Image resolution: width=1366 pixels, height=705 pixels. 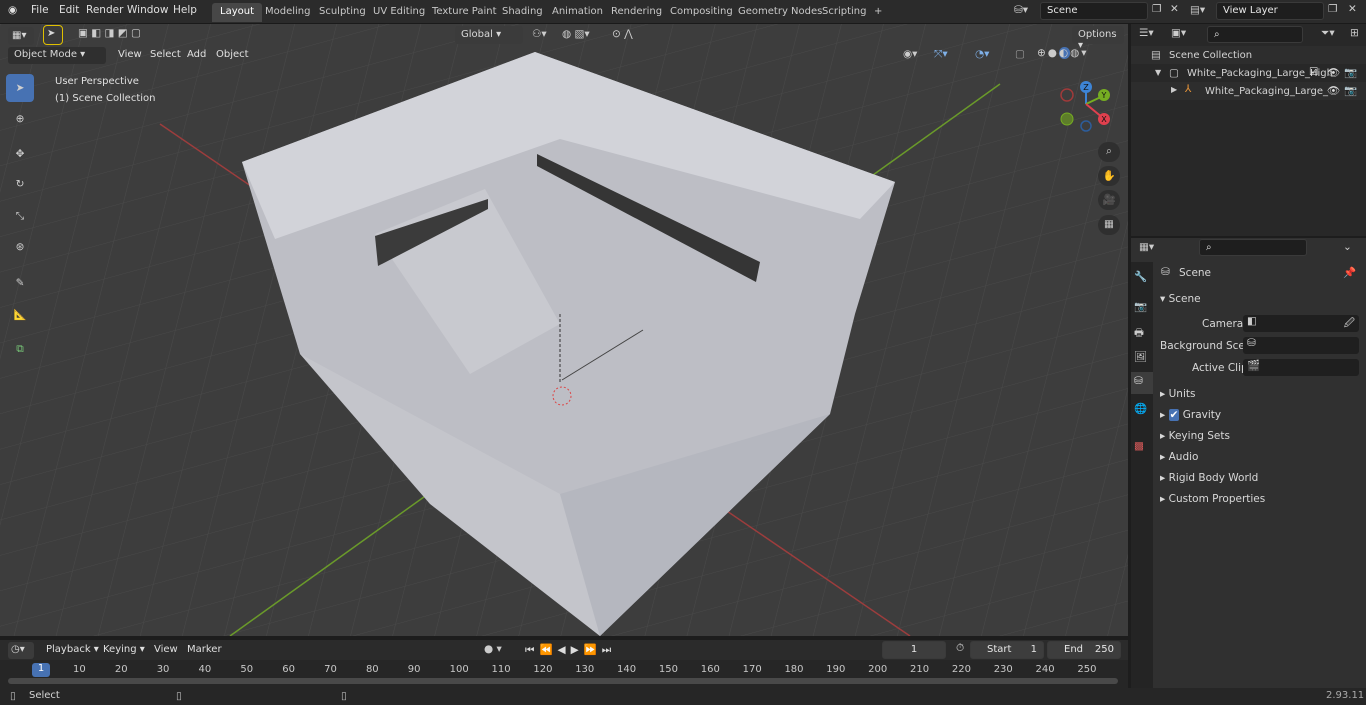 I want to click on menu-marker: Marker, so click(x=204, y=649).